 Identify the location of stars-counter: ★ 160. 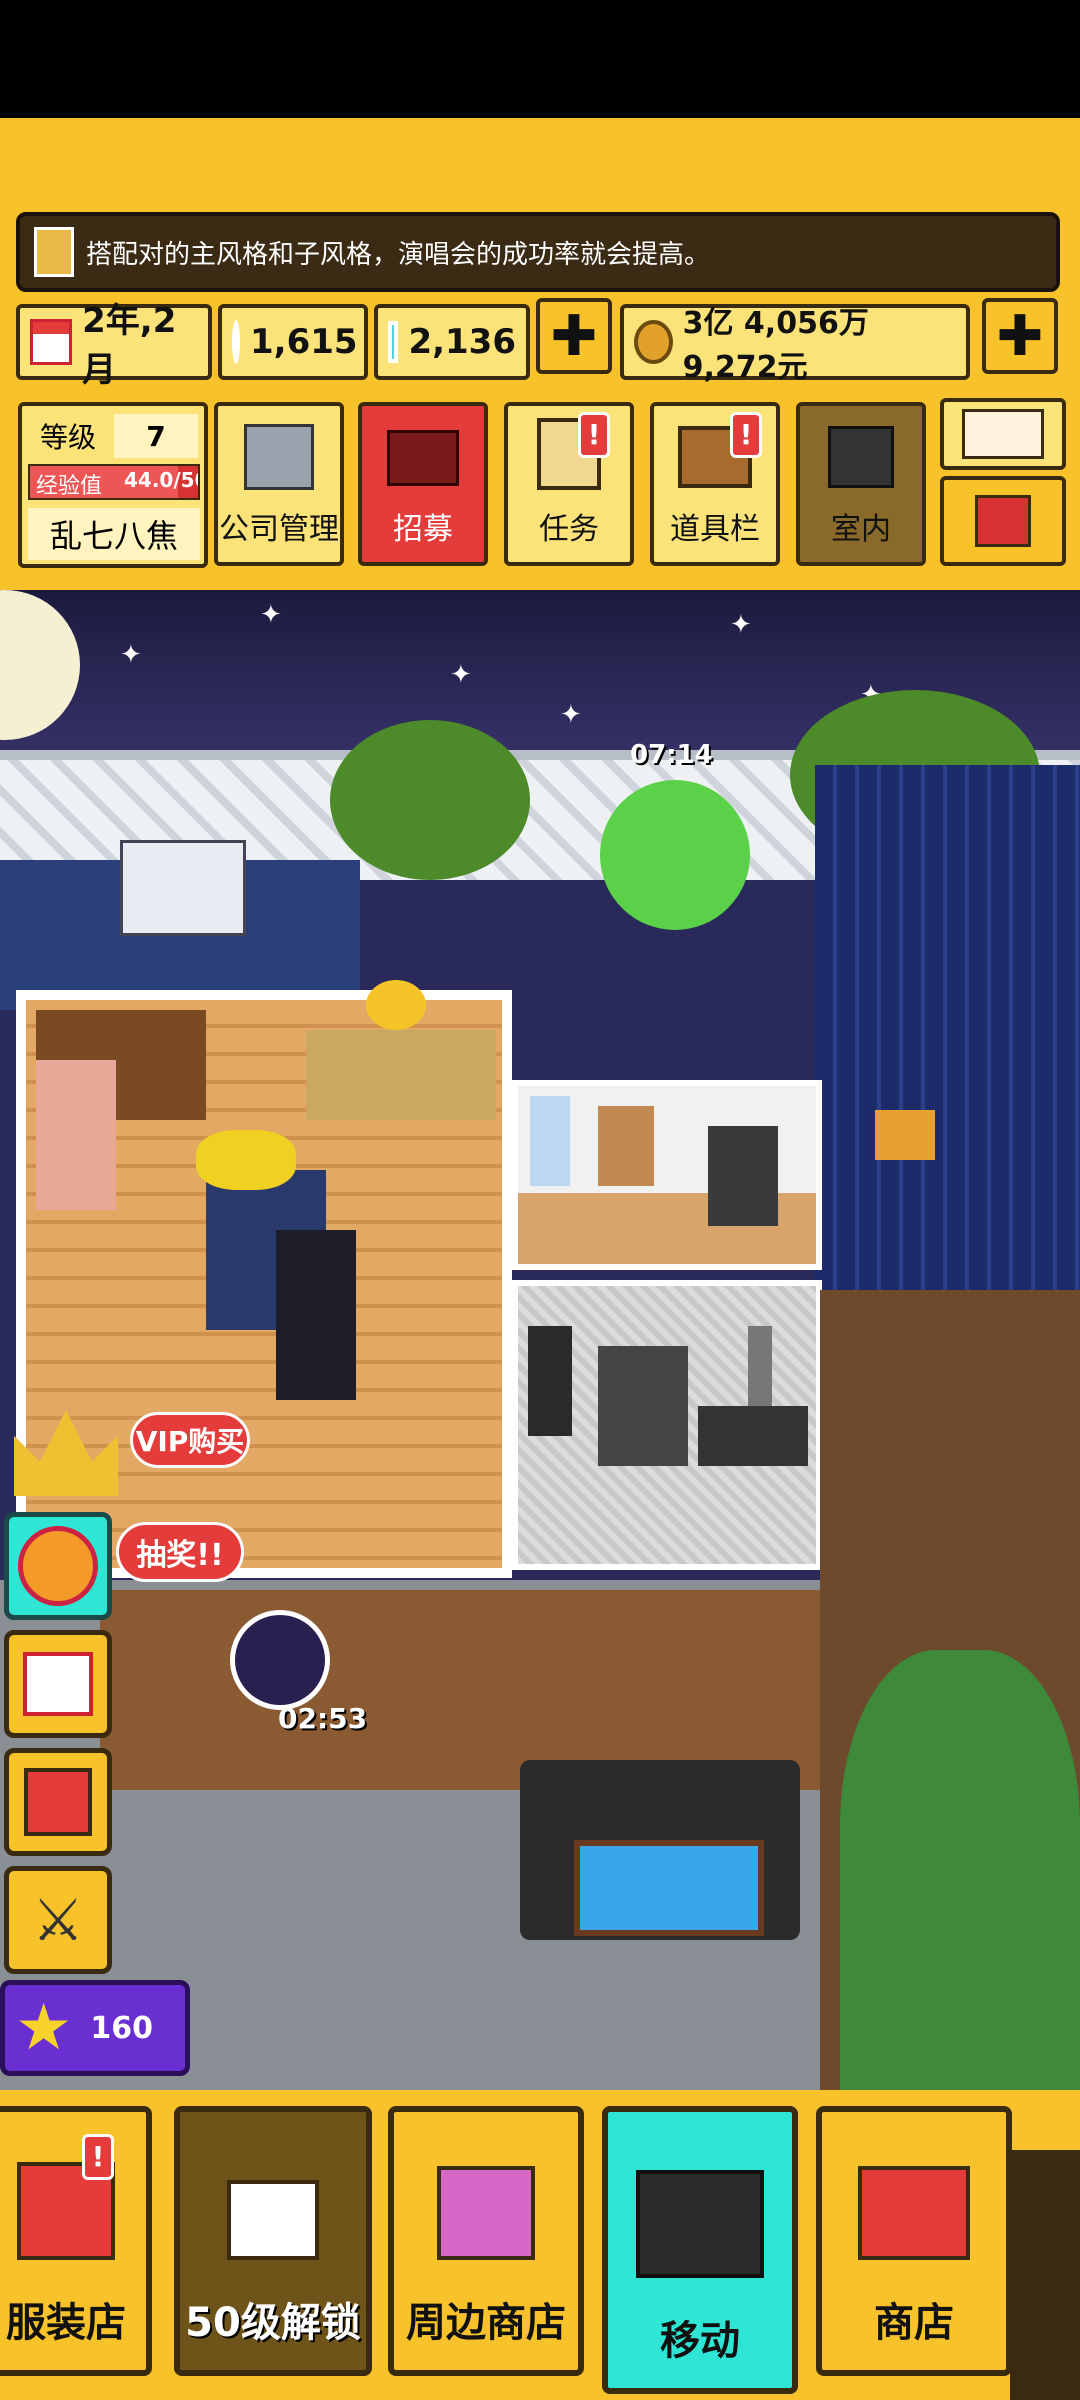
(95, 2028).